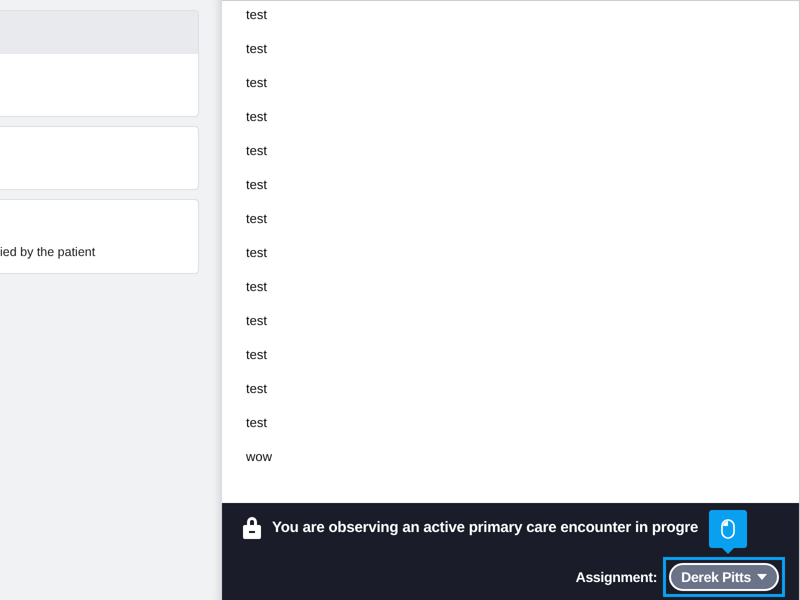 Image resolution: width=800 pixels, height=600 pixels. What do you see at coordinates (485, 527) in the screenshot?
I see `banner-message: You are observing an active primary care encounter in progre` at bounding box center [485, 527].